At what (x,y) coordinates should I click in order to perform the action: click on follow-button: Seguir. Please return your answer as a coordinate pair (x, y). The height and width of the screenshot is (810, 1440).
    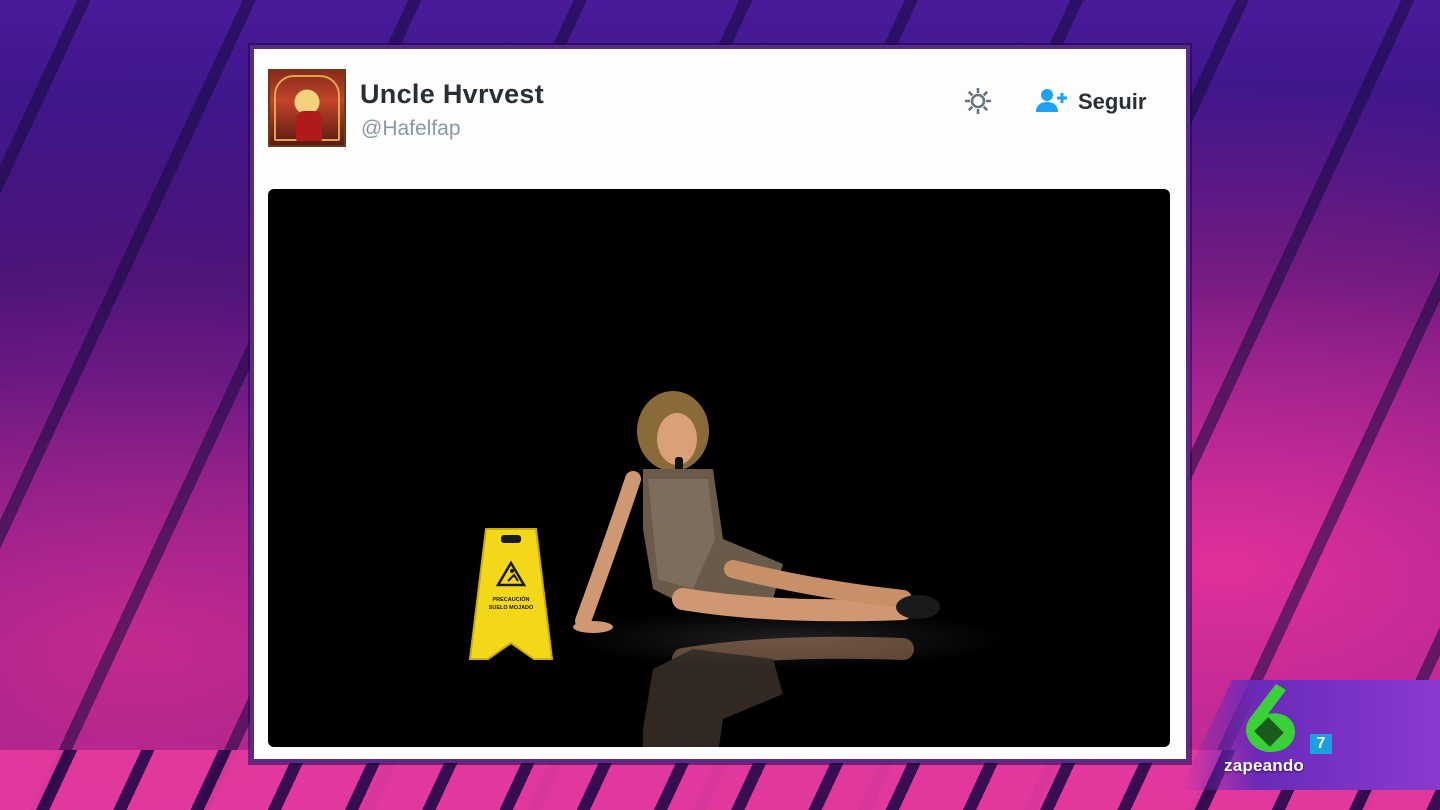
    Looking at the image, I should click on (1091, 102).